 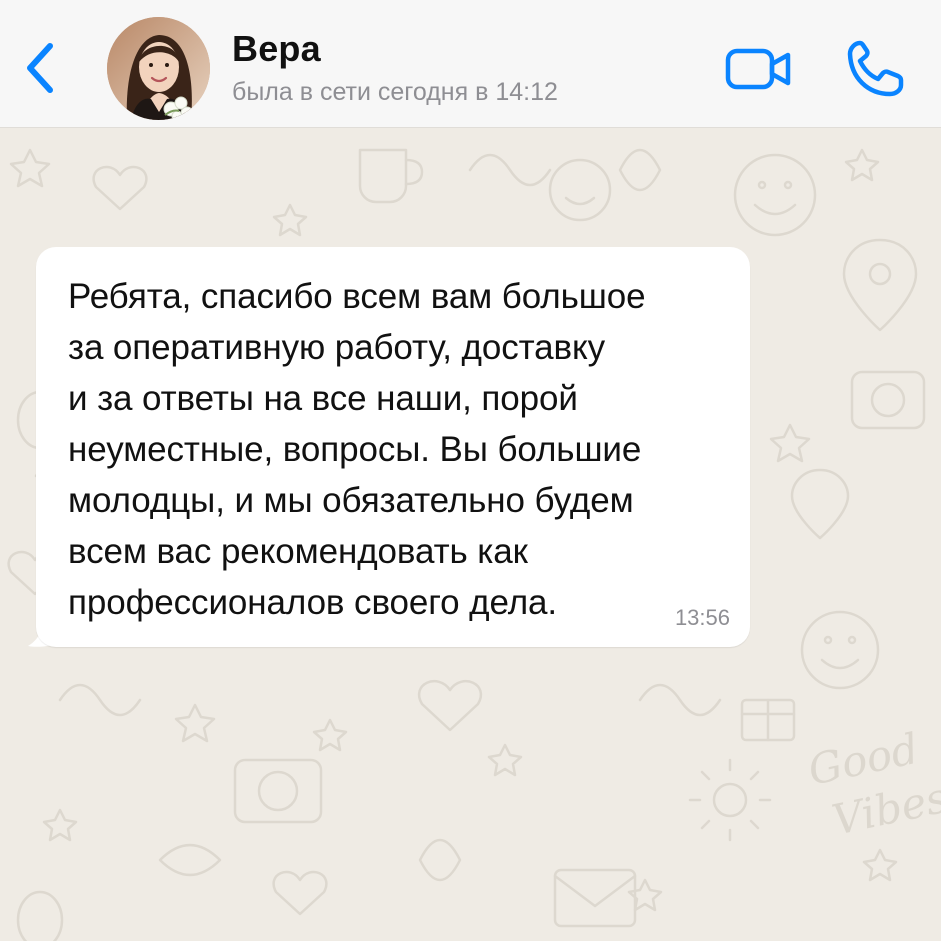 I want to click on chevron-left-icon, so click(x=40, y=68).